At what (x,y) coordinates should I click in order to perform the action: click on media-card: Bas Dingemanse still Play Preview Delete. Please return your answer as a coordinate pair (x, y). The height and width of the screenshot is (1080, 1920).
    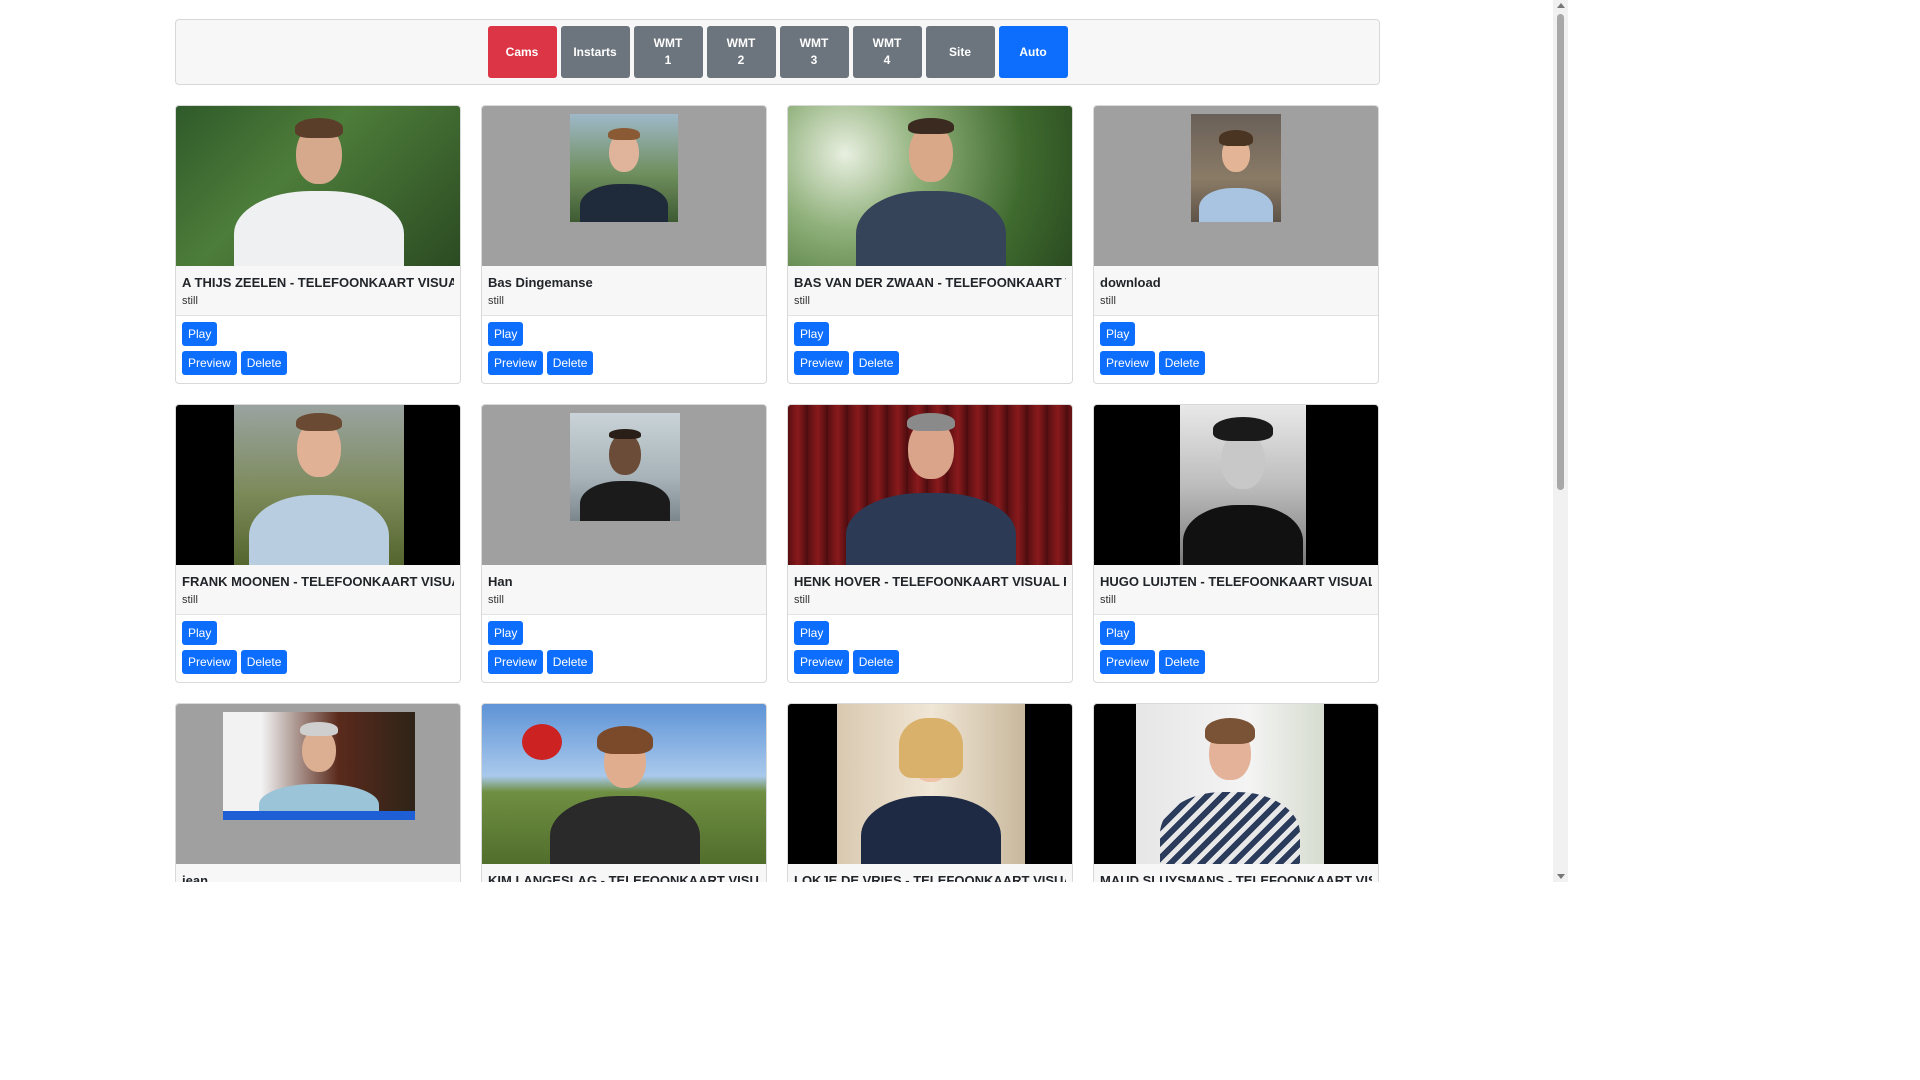
    Looking at the image, I should click on (624, 244).